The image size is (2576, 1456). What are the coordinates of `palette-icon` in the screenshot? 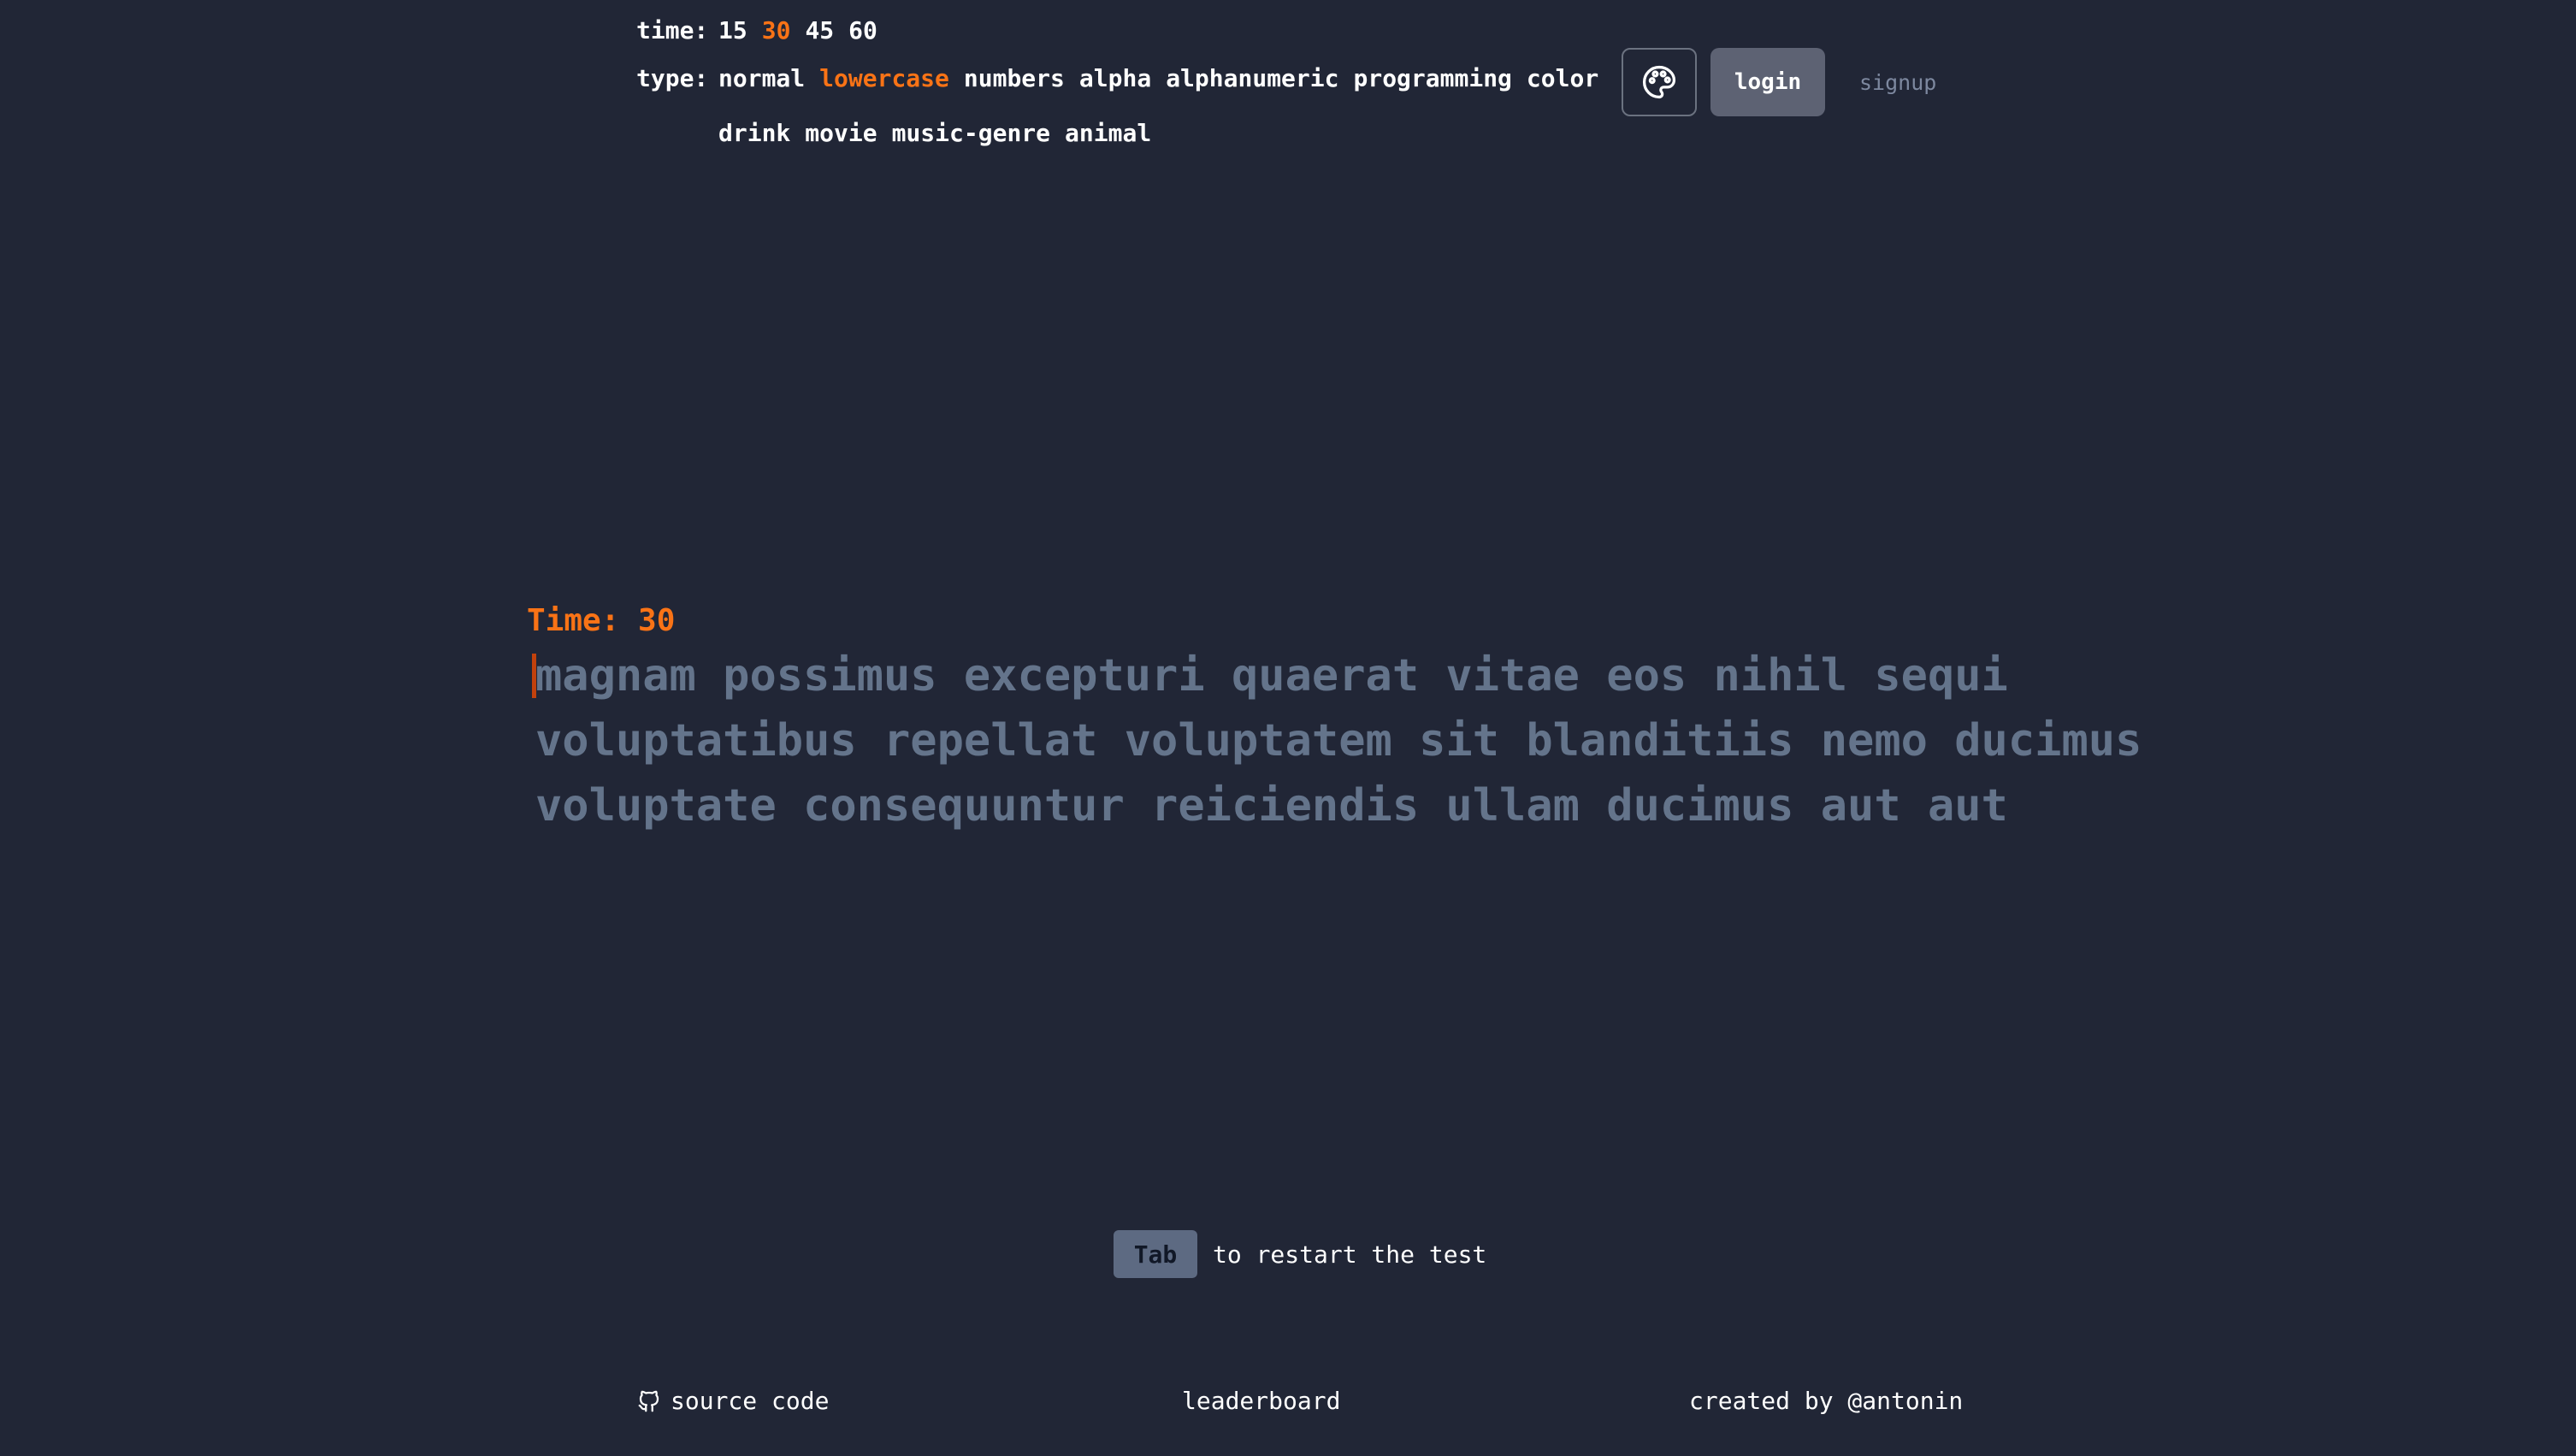 It's located at (1659, 82).